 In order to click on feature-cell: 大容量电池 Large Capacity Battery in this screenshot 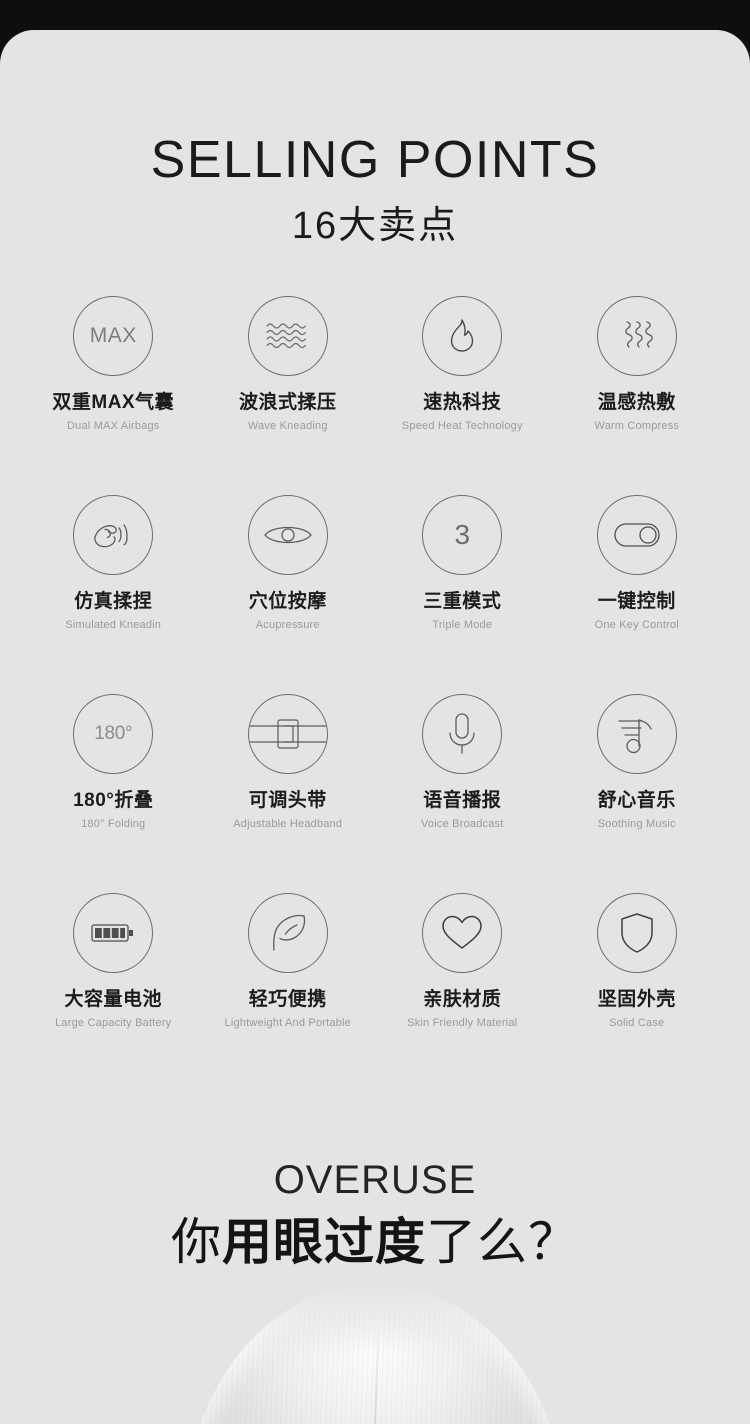, I will do `click(113, 992)`.